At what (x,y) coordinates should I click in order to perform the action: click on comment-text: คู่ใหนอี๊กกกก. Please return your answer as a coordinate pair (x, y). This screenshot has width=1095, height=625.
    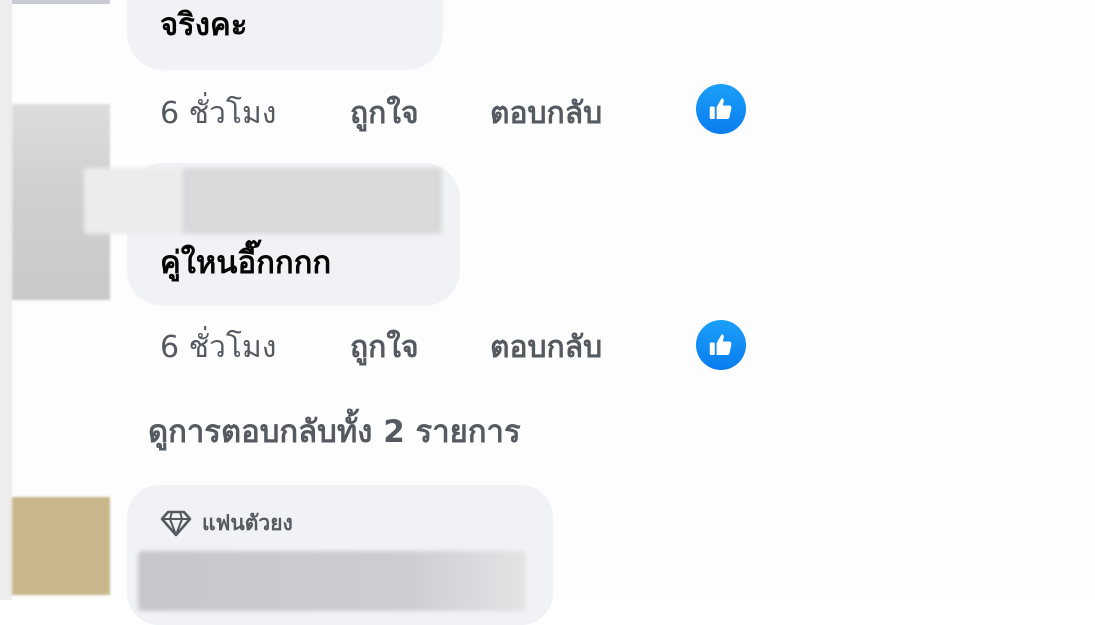
    Looking at the image, I should click on (246, 263).